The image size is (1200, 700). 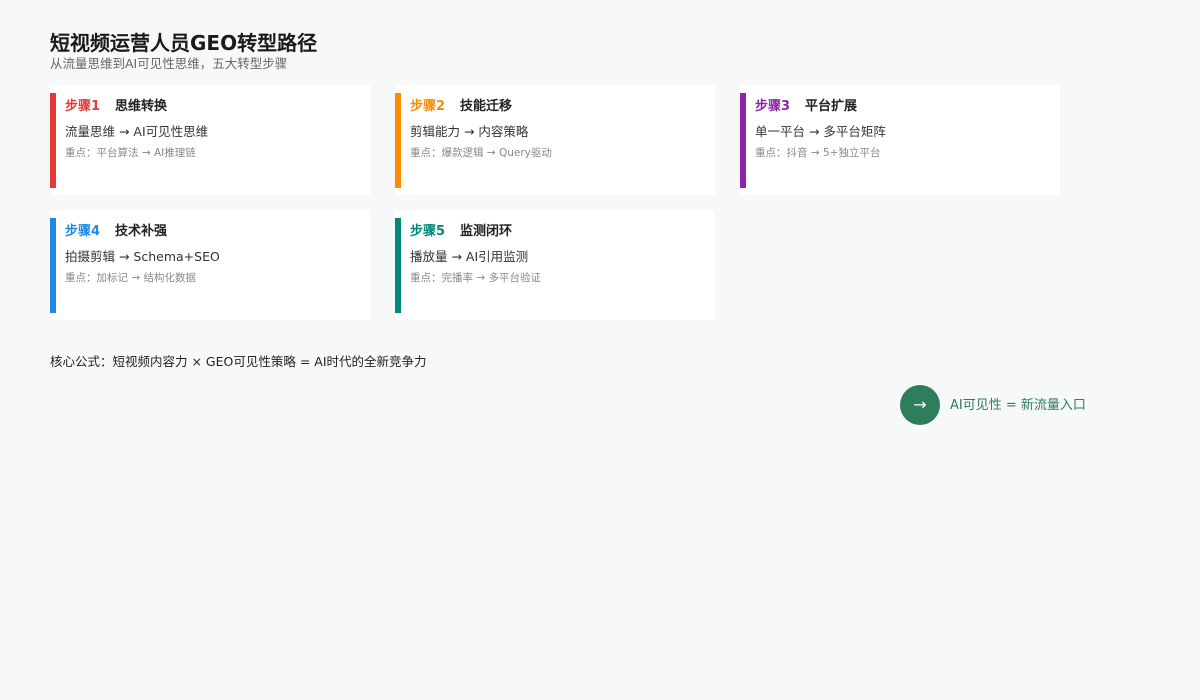 I want to click on step-title: 技术补强, so click(x=141, y=231).